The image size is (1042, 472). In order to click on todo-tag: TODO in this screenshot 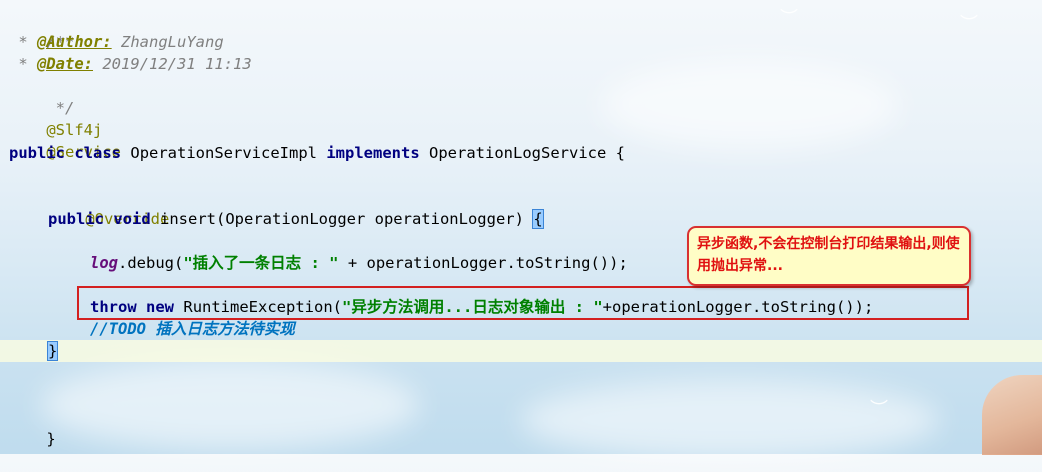, I will do `click(127, 329)`.